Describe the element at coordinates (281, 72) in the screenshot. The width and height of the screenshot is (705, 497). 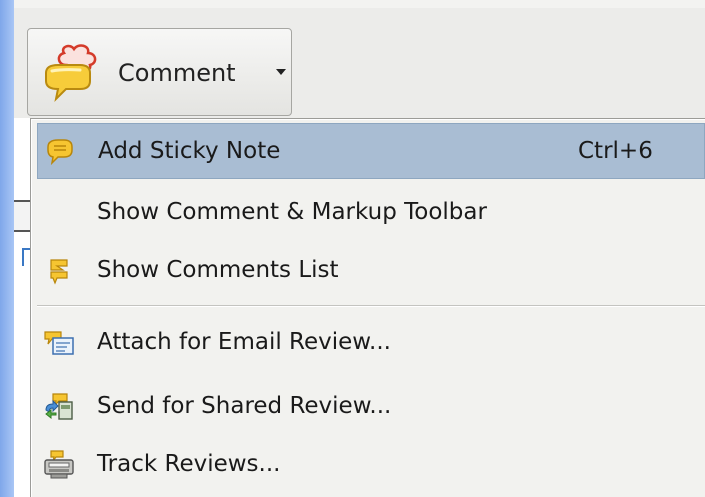
I see `chevron-down-icon` at that location.